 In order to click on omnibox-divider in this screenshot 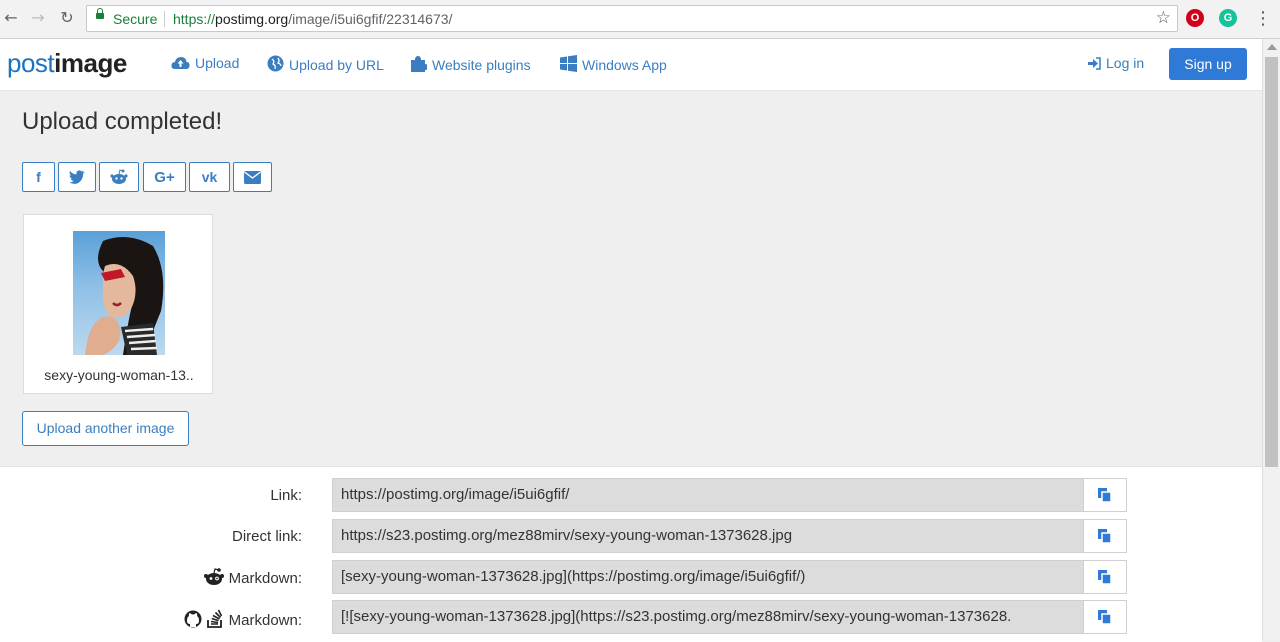, I will do `click(164, 19)`.